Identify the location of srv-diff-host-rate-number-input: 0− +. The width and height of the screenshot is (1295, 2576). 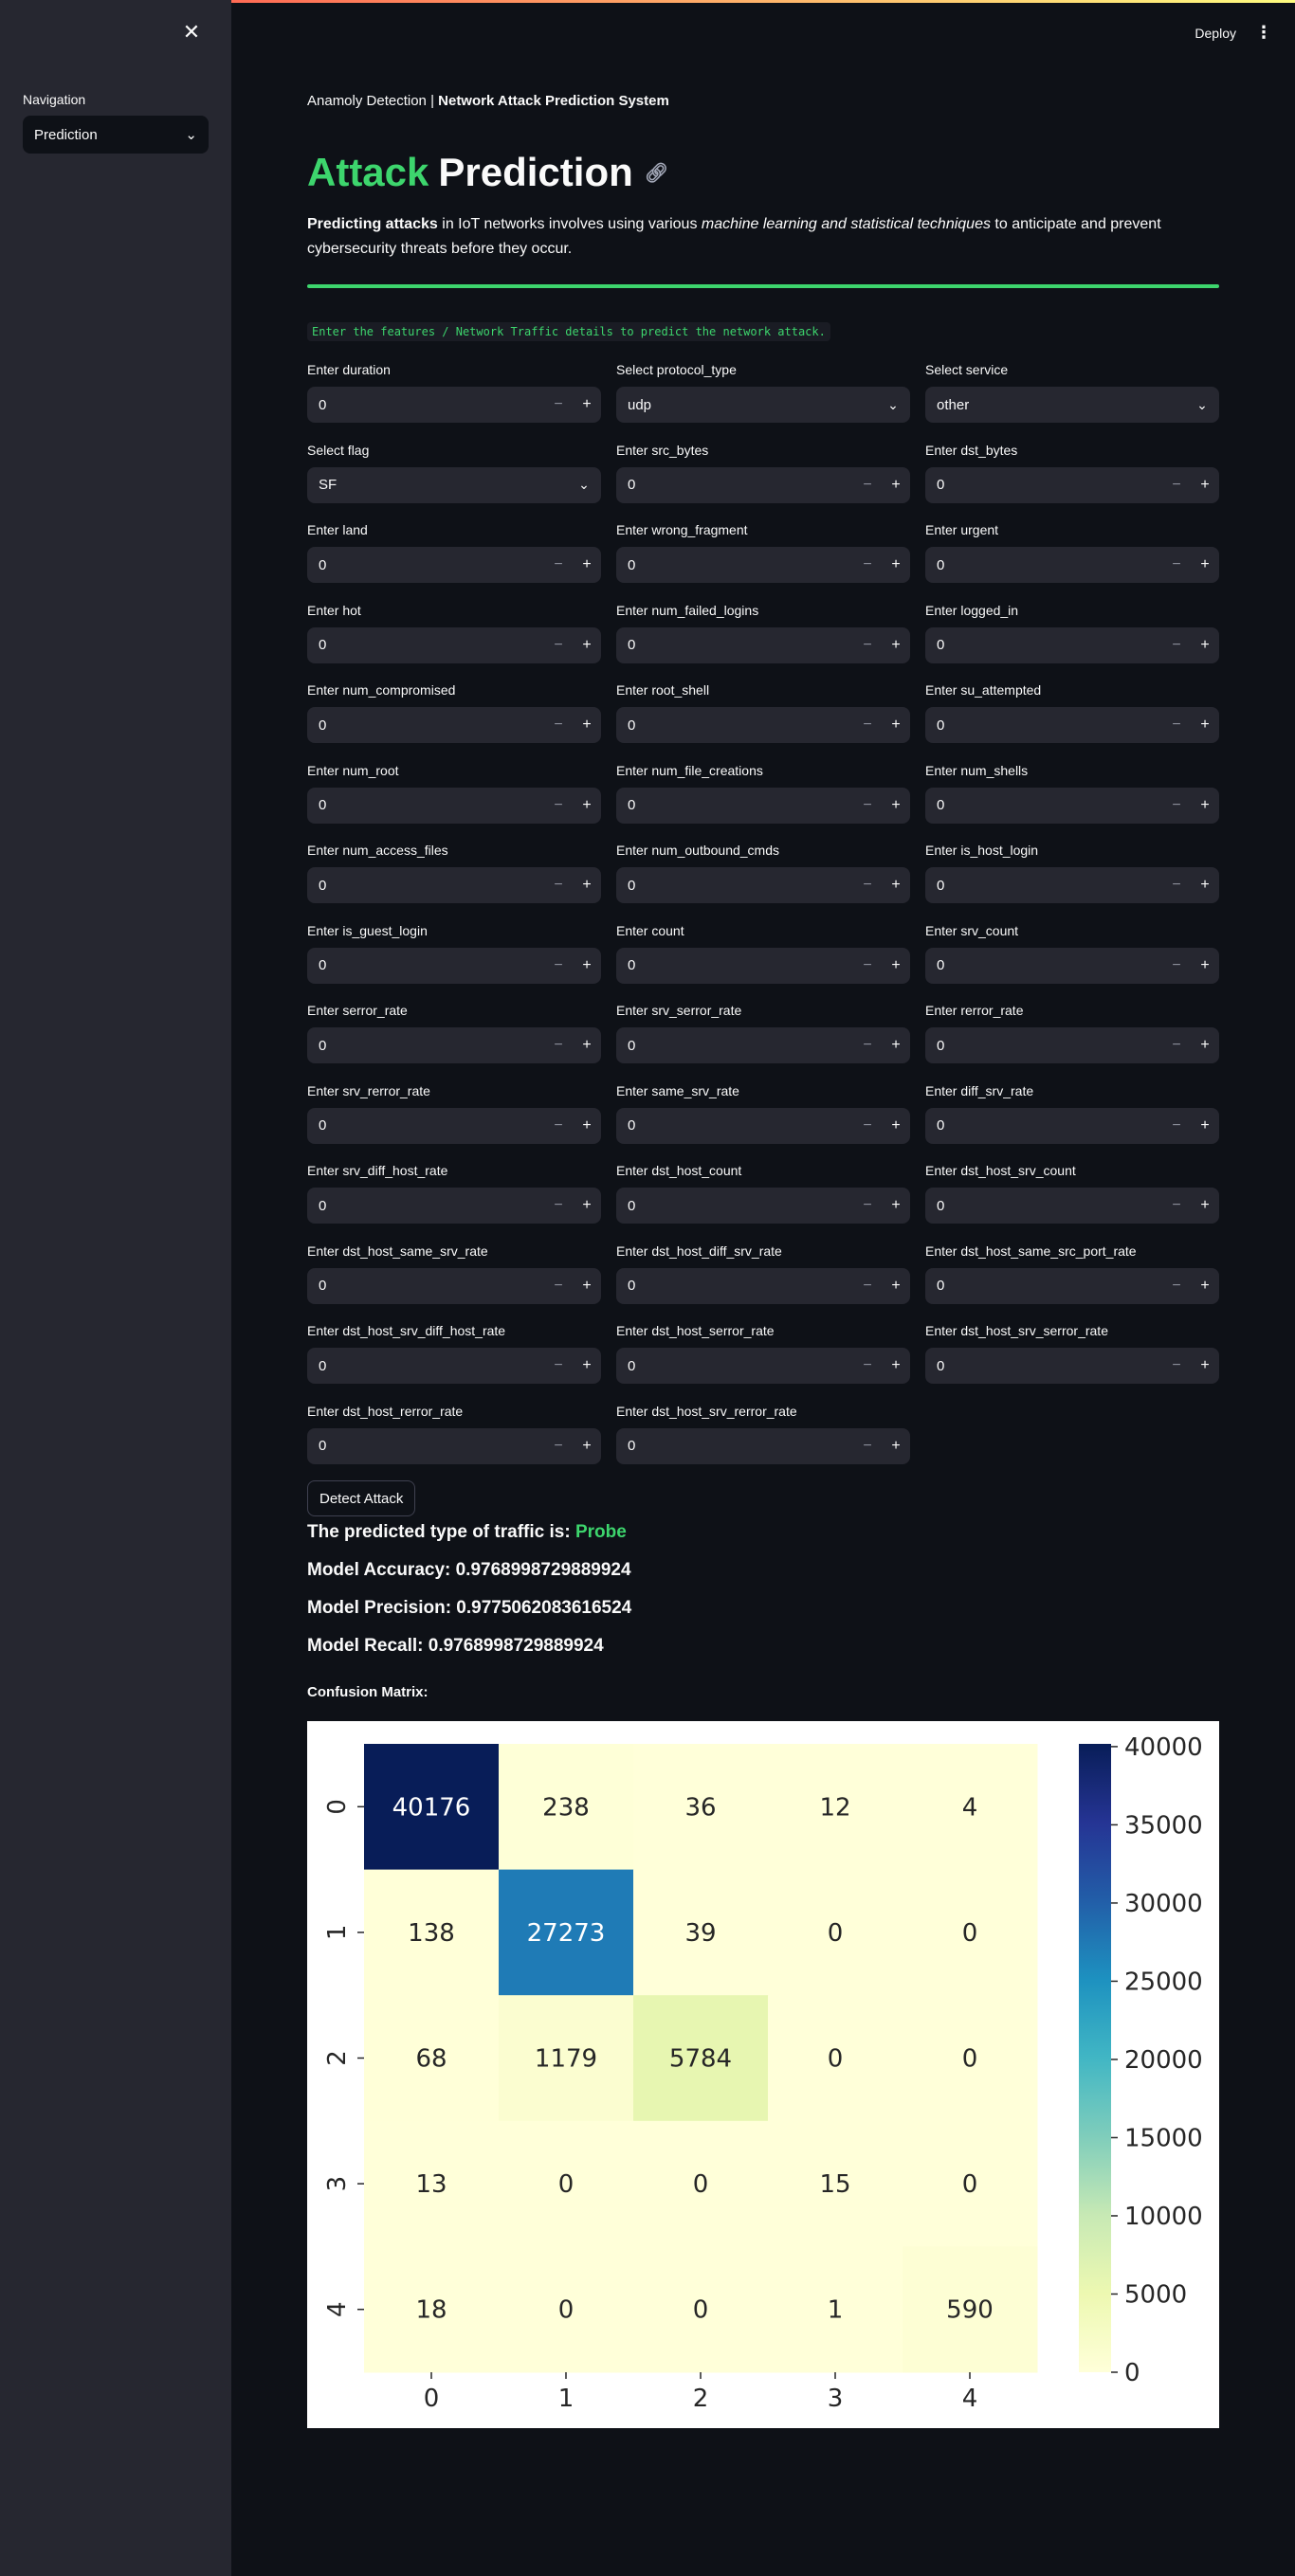
(454, 1206).